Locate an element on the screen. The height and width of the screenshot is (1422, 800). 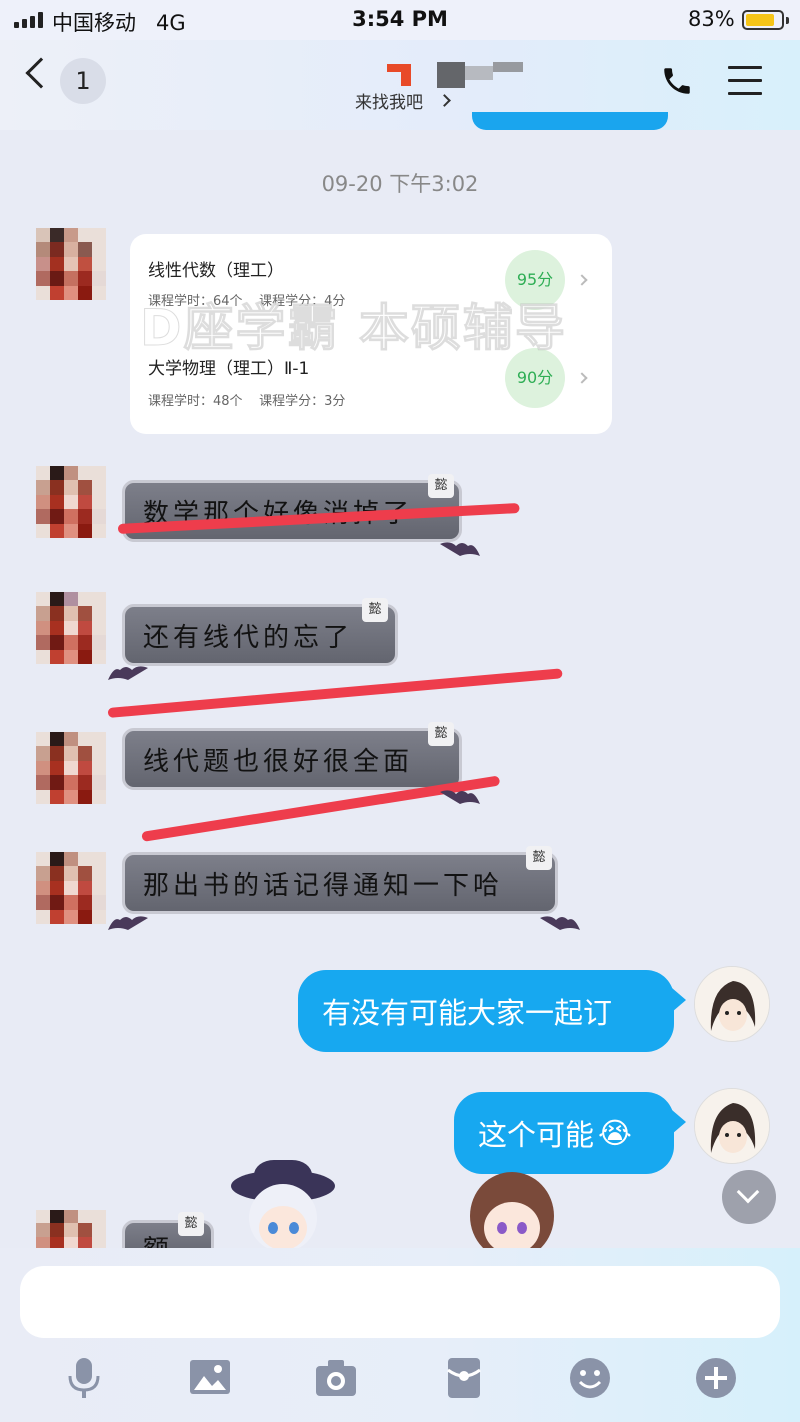
message-bubble: 那出书的话记得通知一下哈 is located at coordinates (340, 883).